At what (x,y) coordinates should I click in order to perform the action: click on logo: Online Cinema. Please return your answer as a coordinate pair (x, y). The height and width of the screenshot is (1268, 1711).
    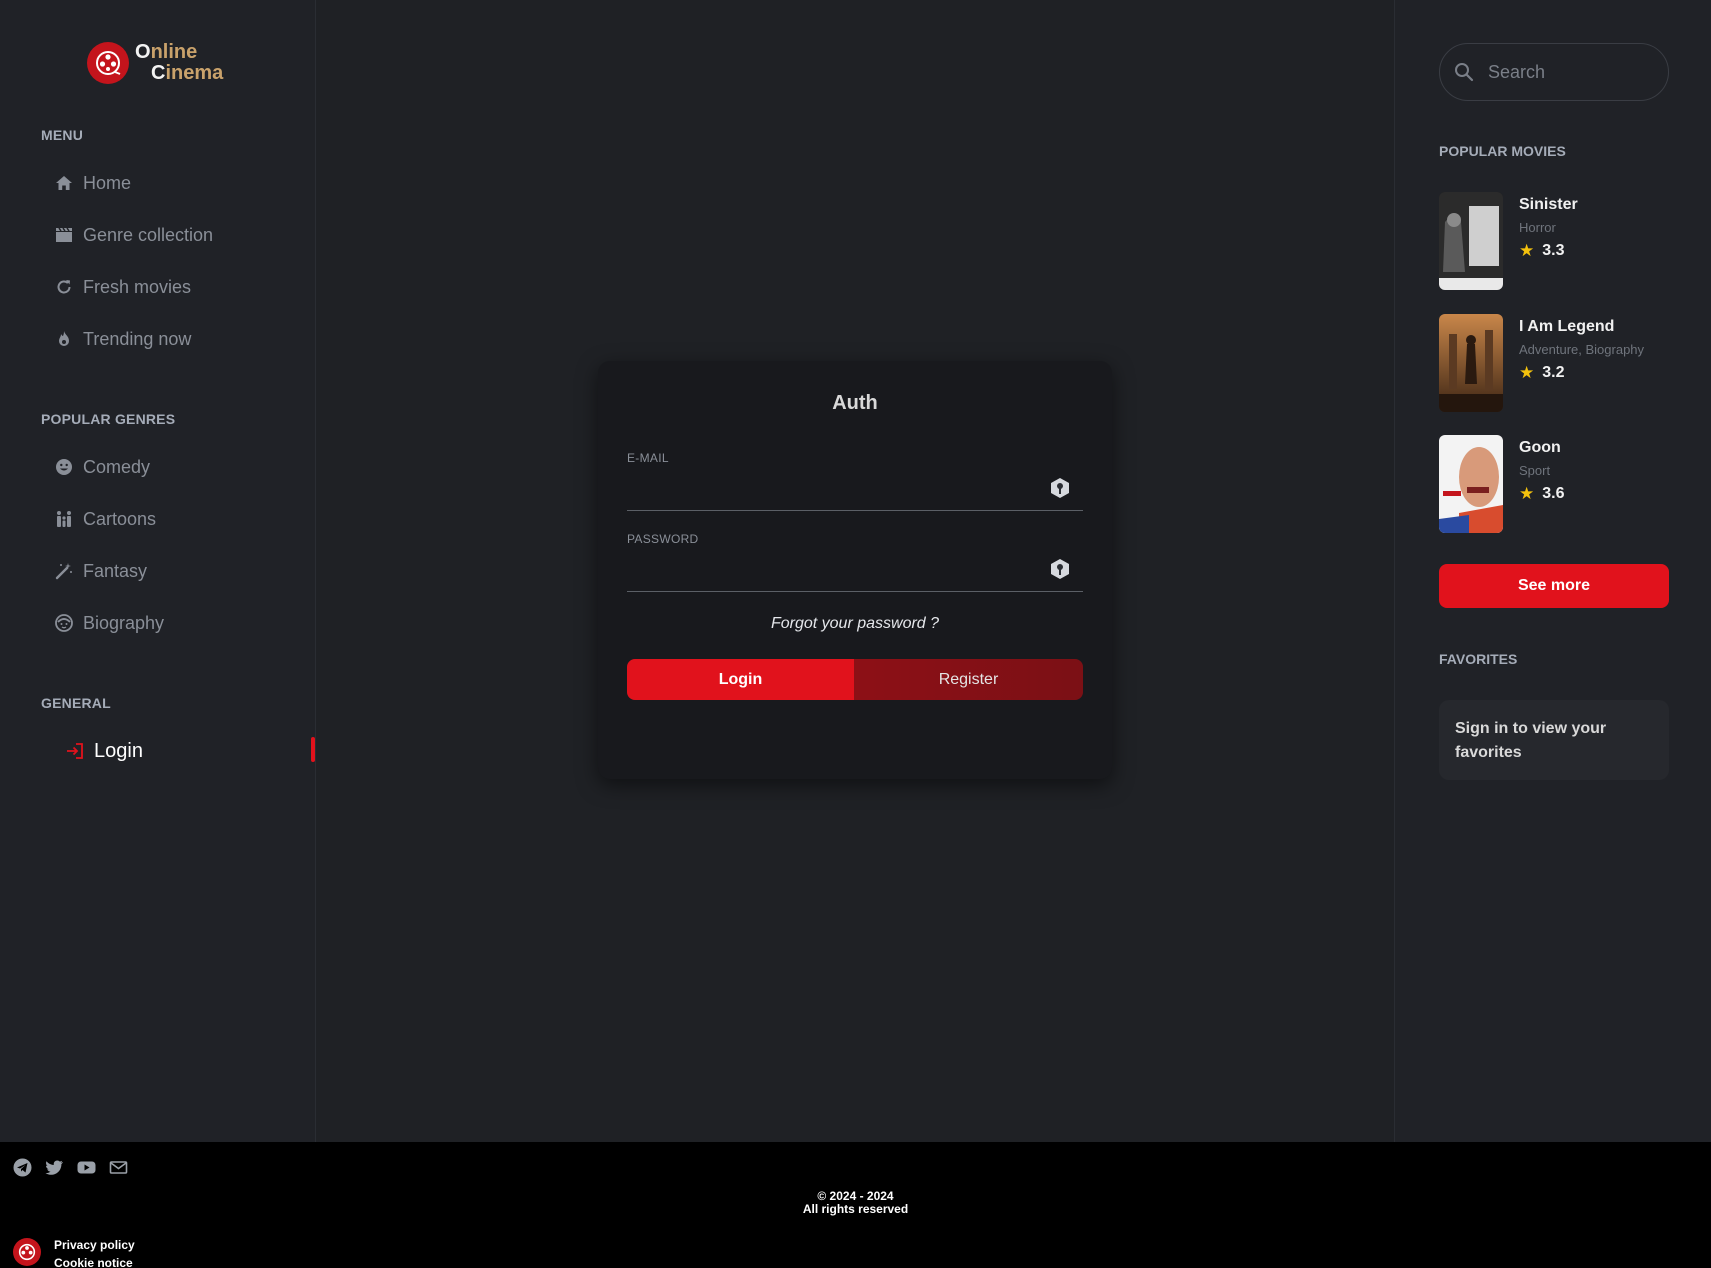
    Looking at the image, I should click on (155, 63).